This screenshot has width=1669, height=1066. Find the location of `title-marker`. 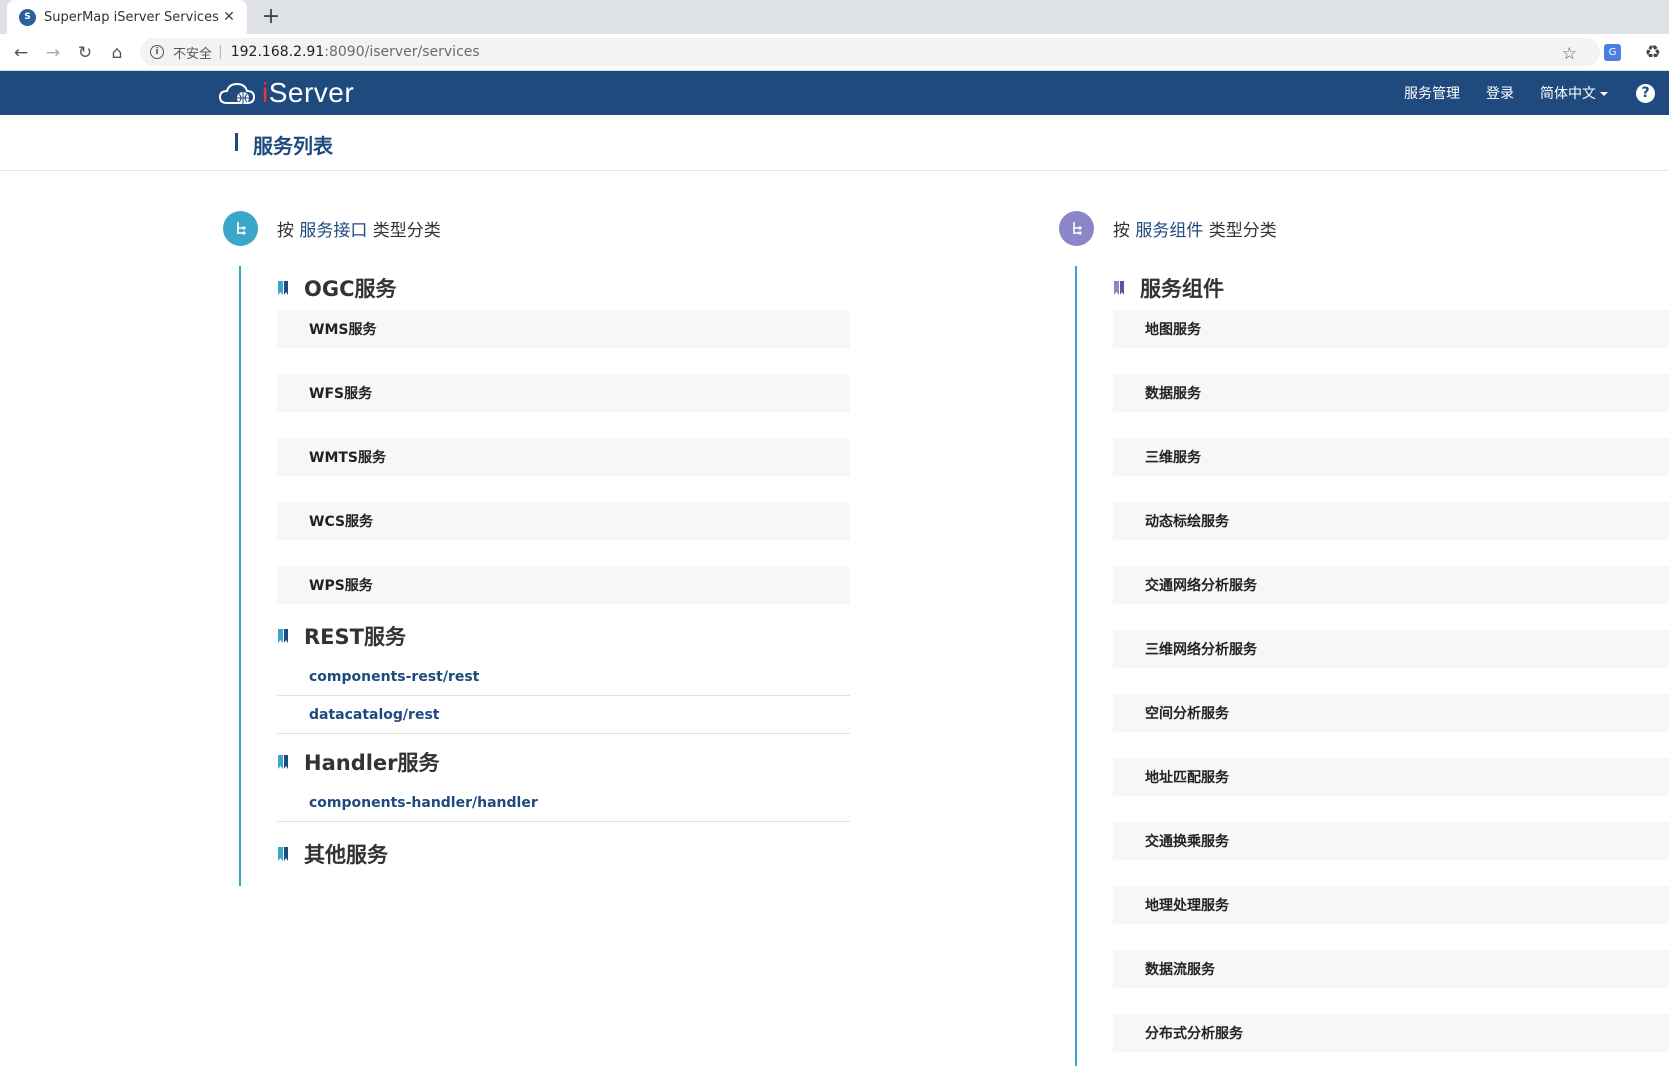

title-marker is located at coordinates (236, 142).